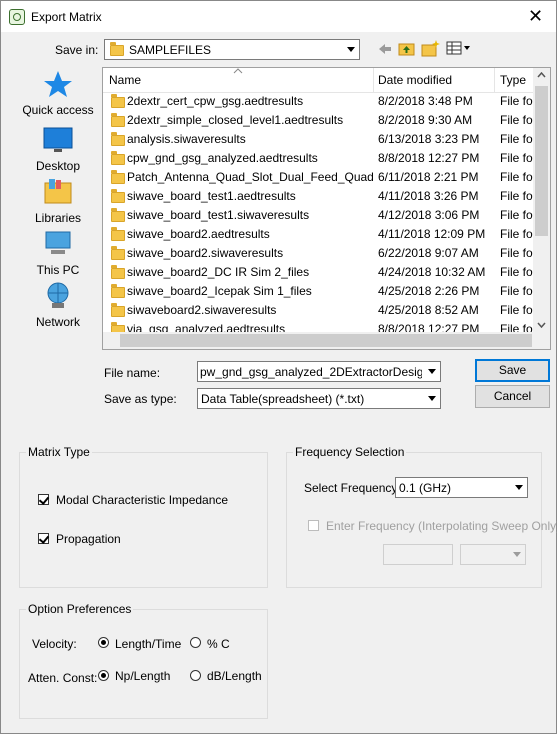  I want to click on atten-np-length-radio, so click(103, 675).